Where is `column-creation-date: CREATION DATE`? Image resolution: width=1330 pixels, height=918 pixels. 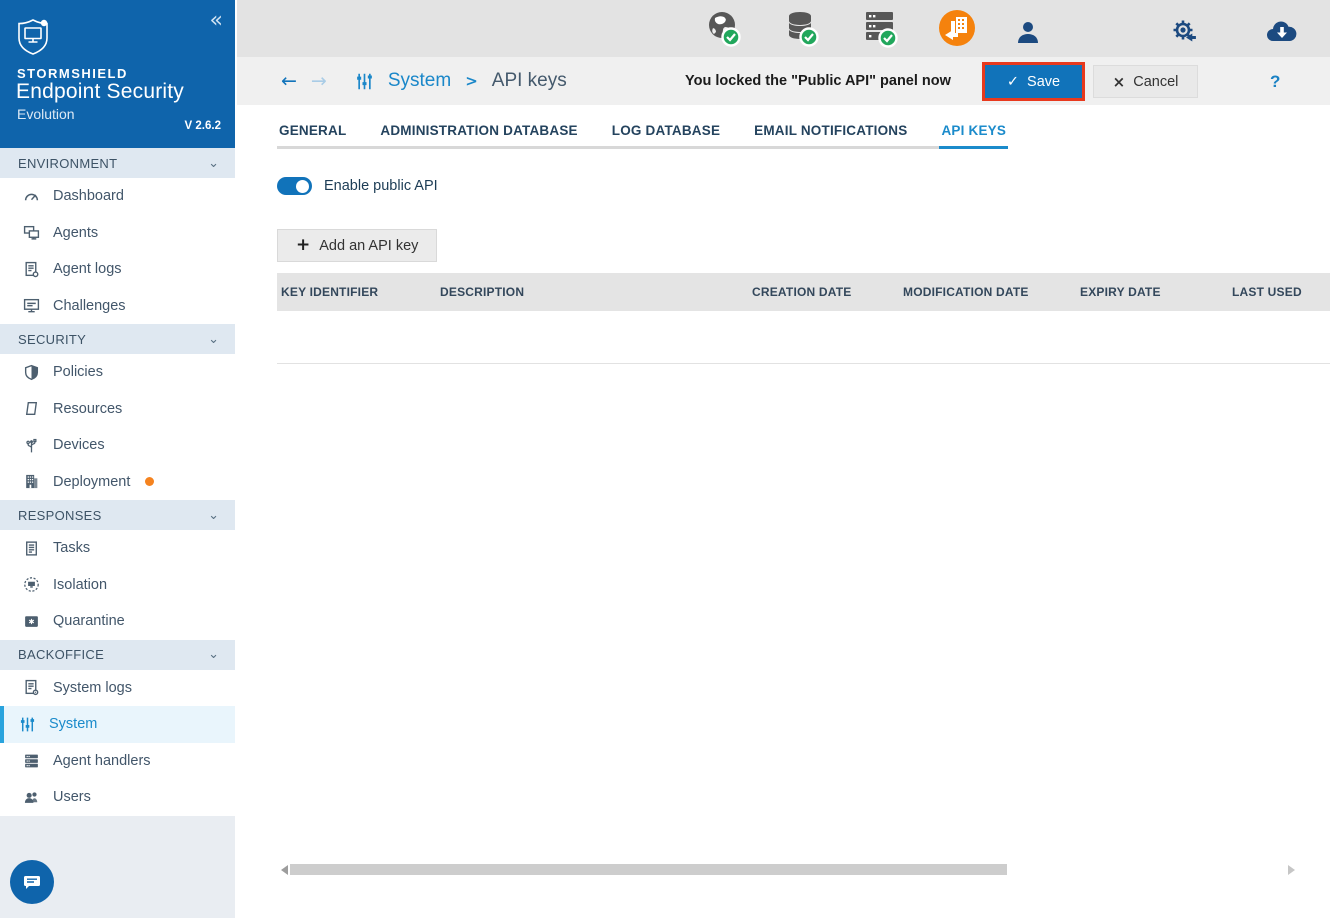 column-creation-date: CREATION DATE is located at coordinates (823, 292).